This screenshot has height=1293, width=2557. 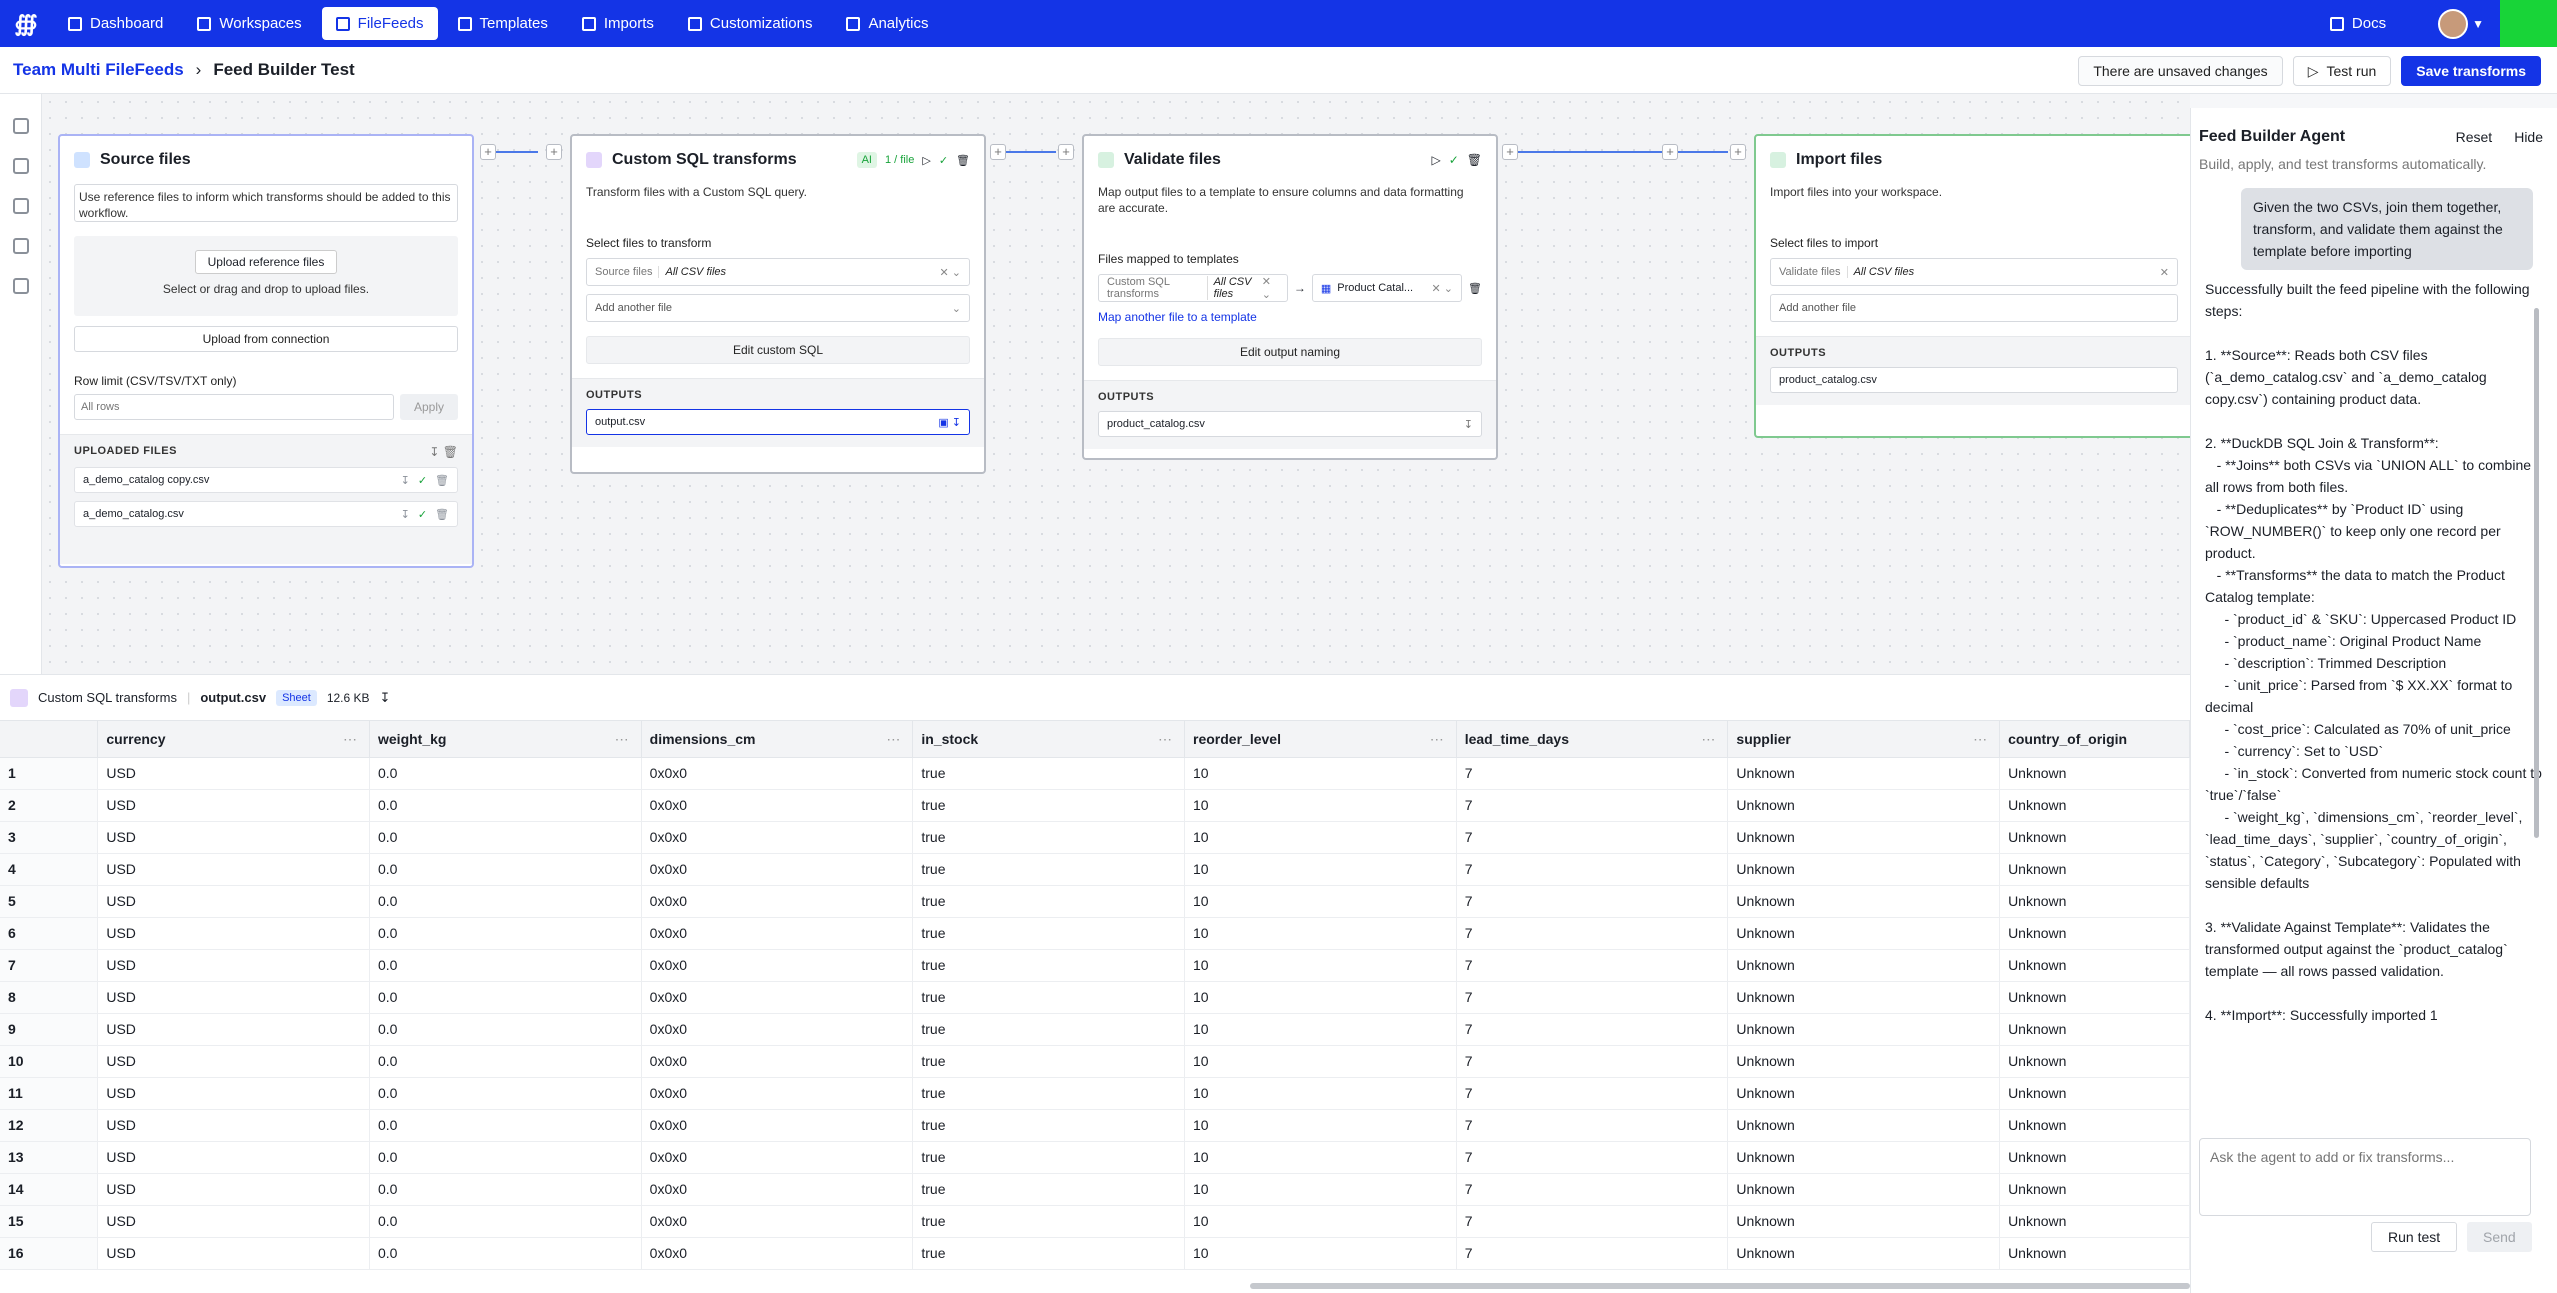 What do you see at coordinates (233, 739) in the screenshot?
I see `column-header: currency ⋯` at bounding box center [233, 739].